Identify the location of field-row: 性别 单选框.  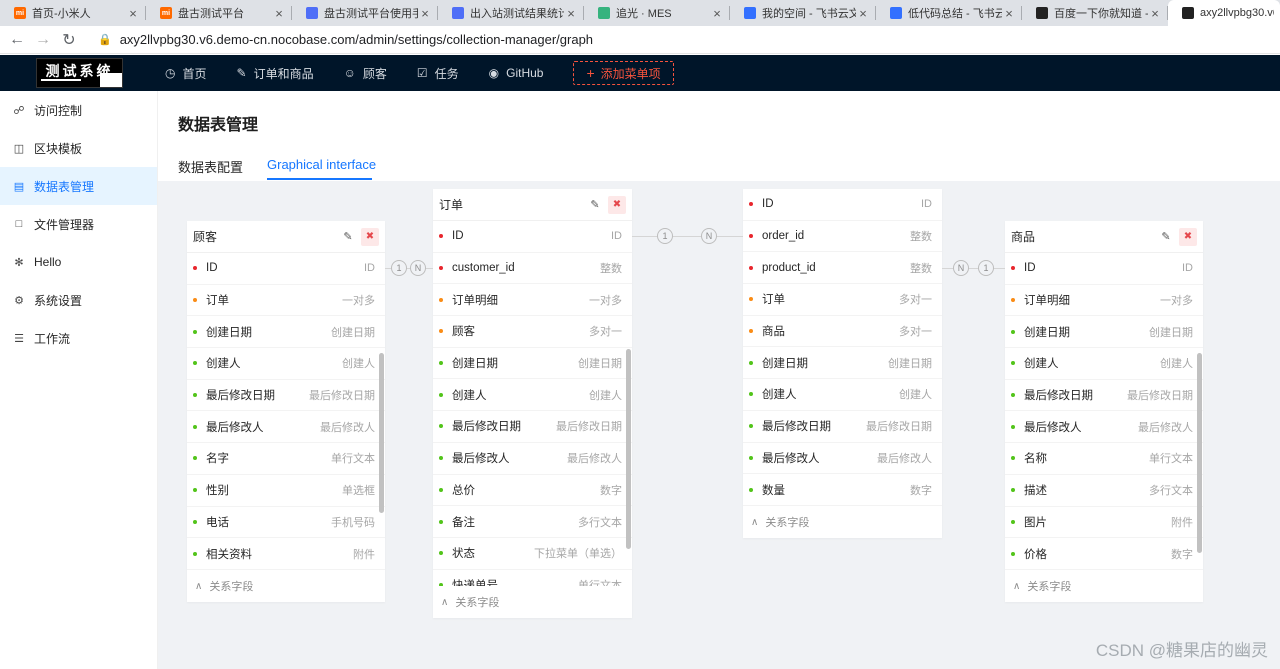
(286, 491).